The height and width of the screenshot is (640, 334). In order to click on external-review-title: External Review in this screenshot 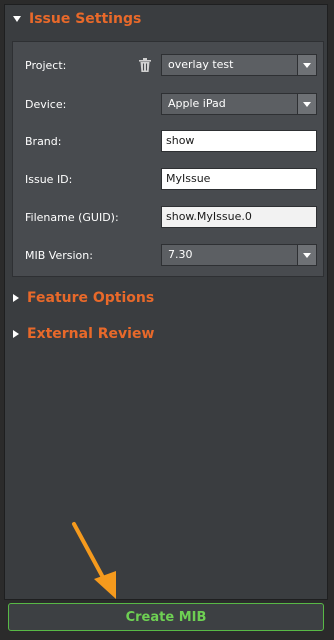, I will do `click(91, 334)`.